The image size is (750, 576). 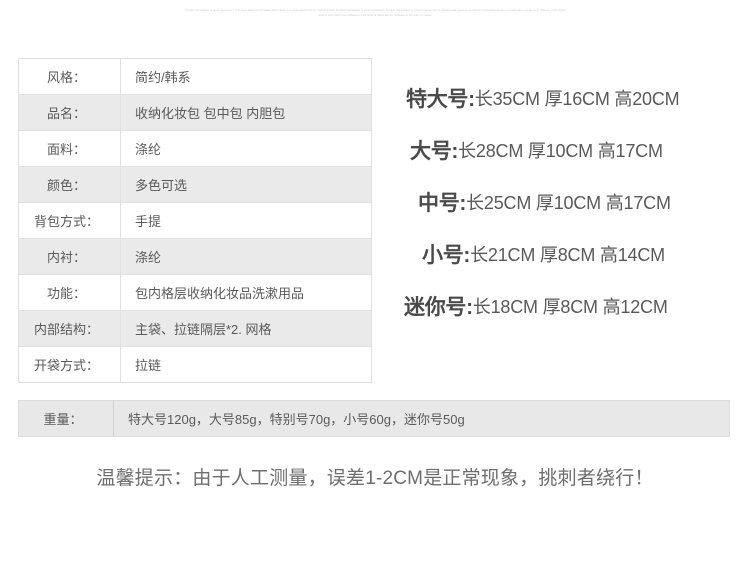 I want to click on table-row: 功能： 包内格层收纳化妆品洗漱用品, so click(x=195, y=292).